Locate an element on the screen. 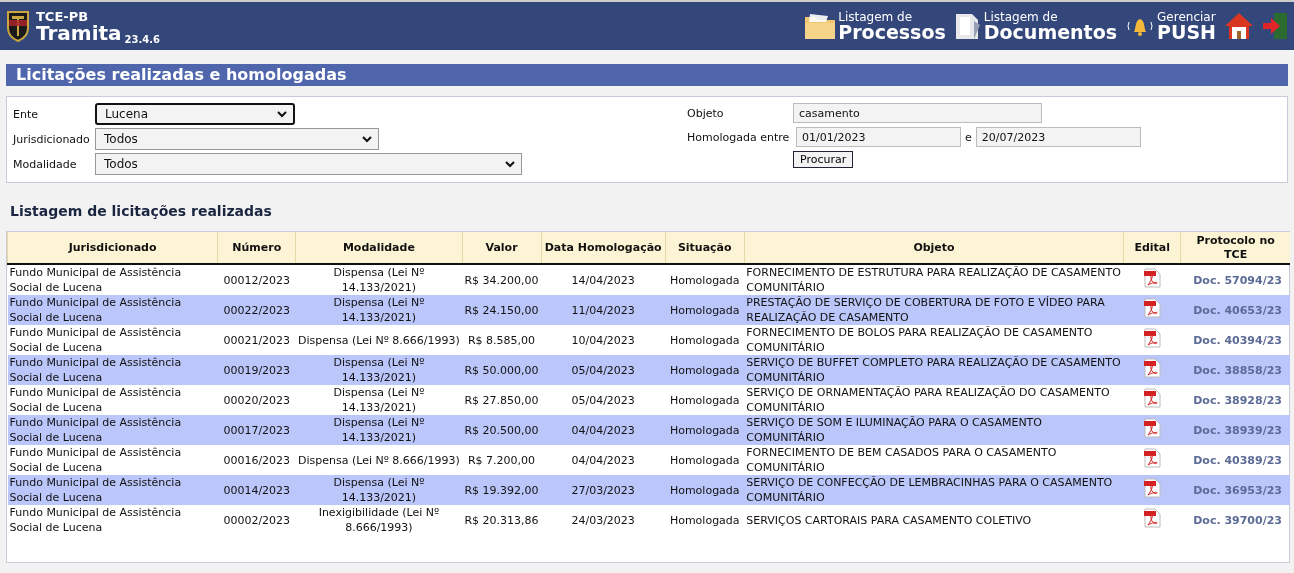  column-header: Jurisdicionado is located at coordinates (112, 248).